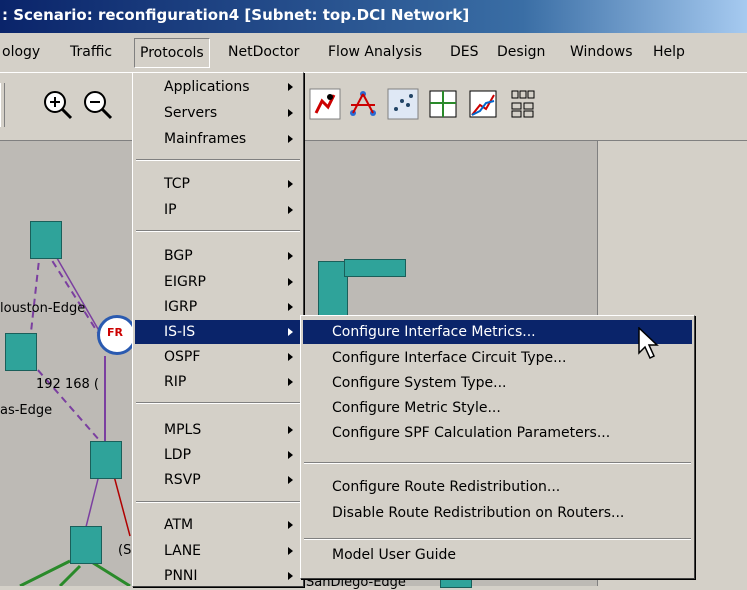 The width and height of the screenshot is (747, 590). Describe the element at coordinates (218, 210) in the screenshot. I see `menu-item-ip: IP` at that location.